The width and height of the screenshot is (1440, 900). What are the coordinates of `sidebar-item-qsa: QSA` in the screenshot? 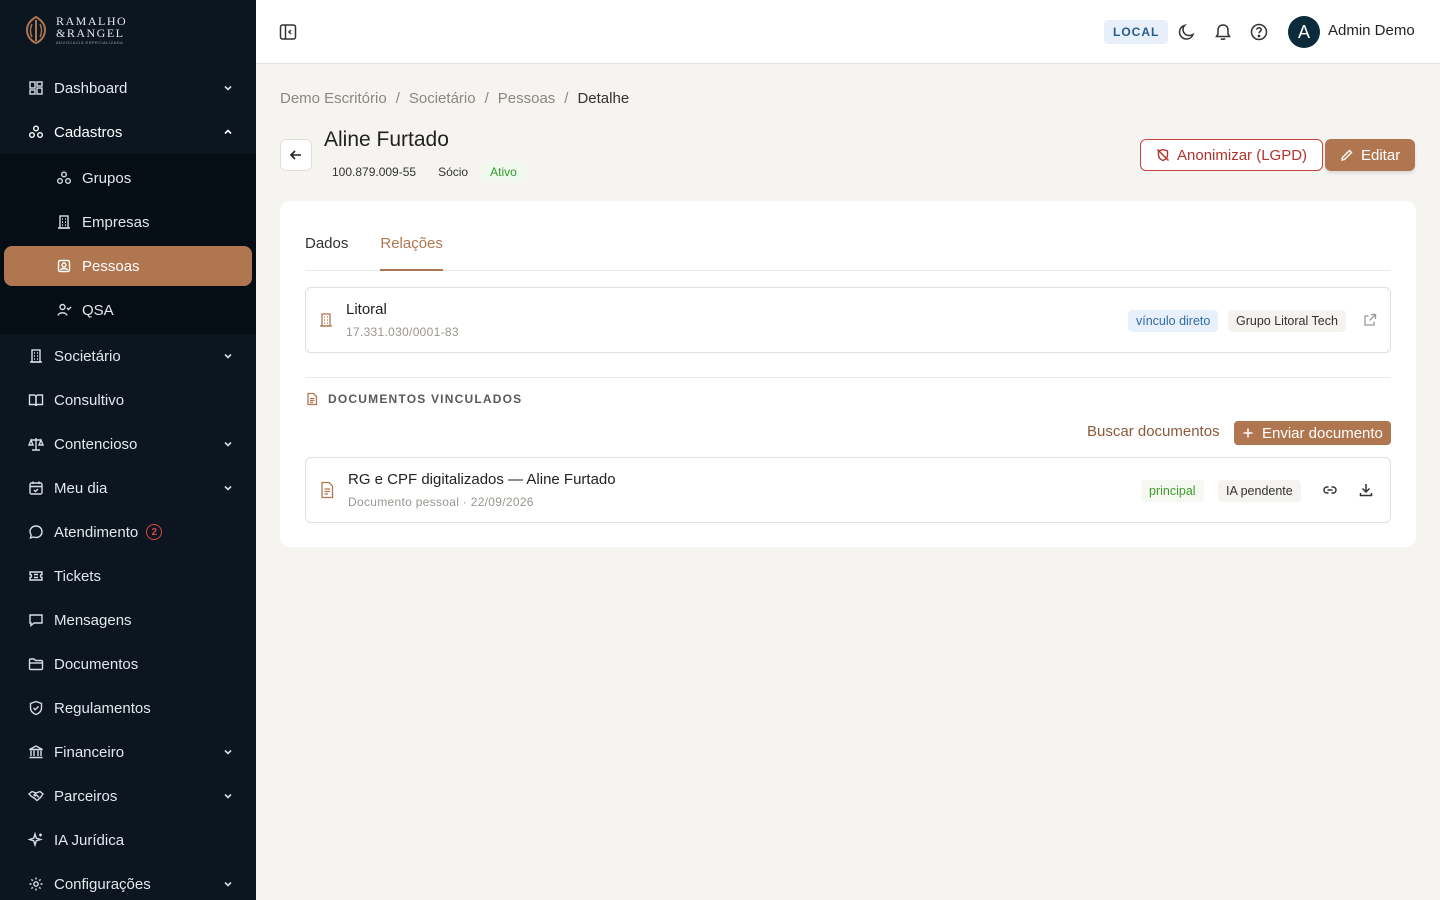 It's located at (128, 310).